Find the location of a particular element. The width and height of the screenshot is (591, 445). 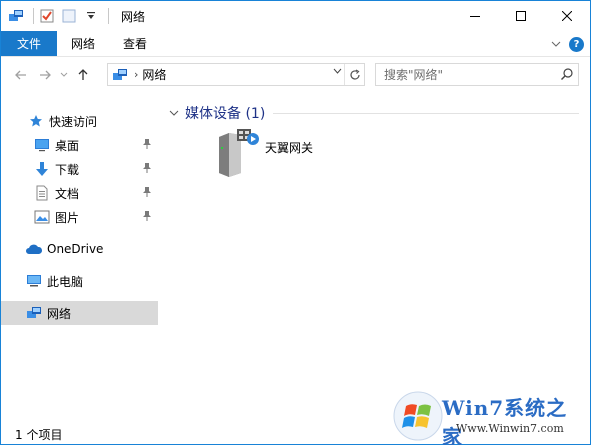

sidebar-item-label: 下载 is located at coordinates (67, 169).